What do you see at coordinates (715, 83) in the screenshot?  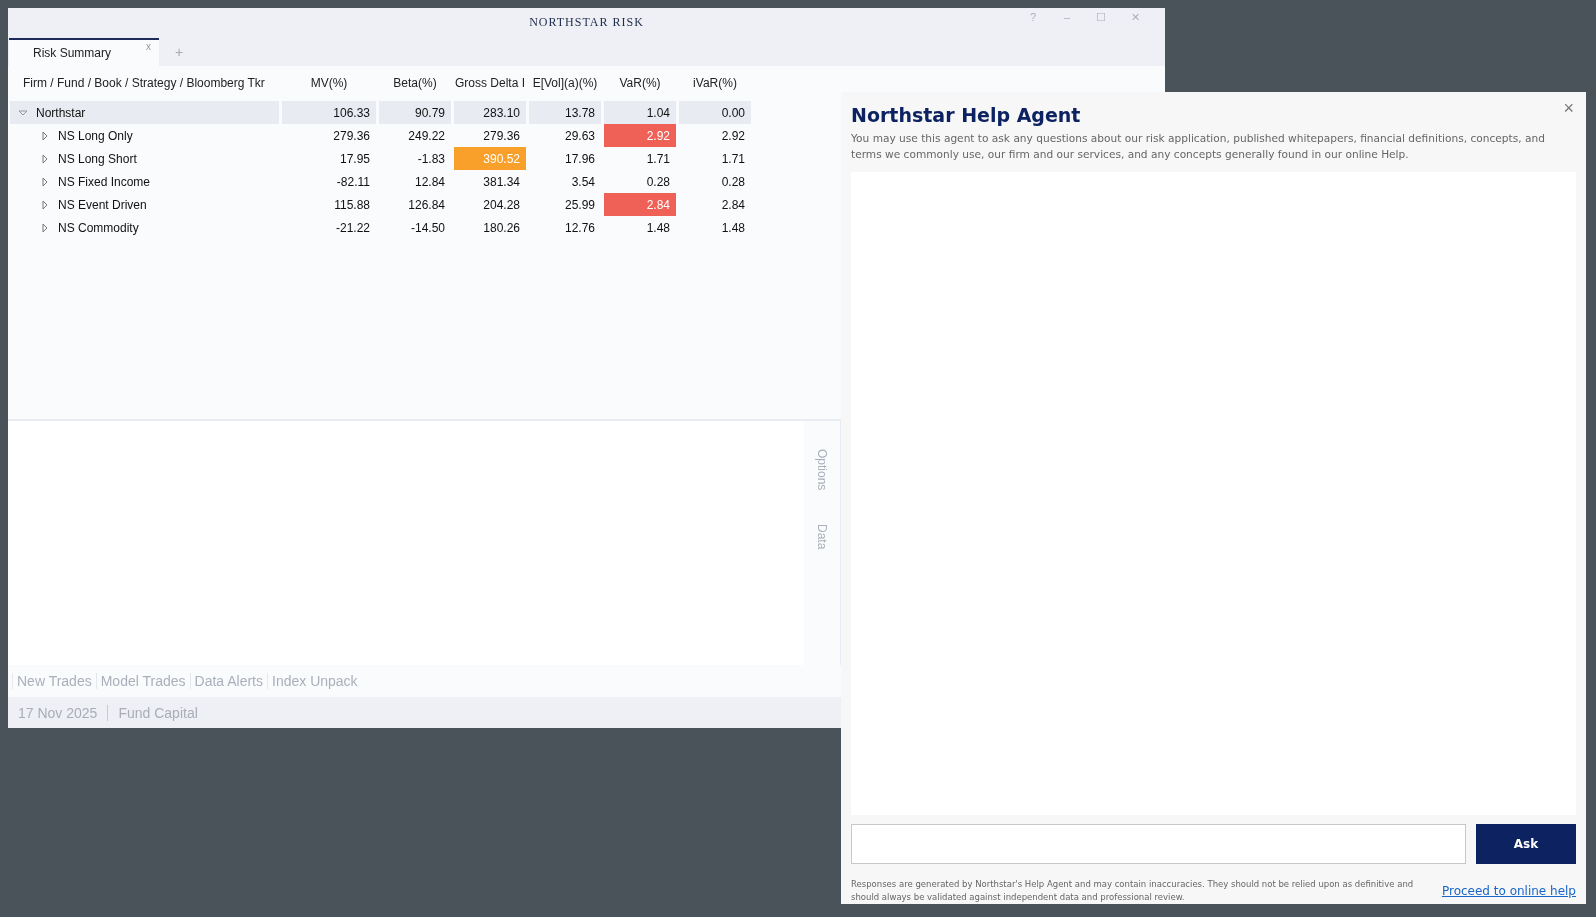 I see `column-header: iVaR(%)` at bounding box center [715, 83].